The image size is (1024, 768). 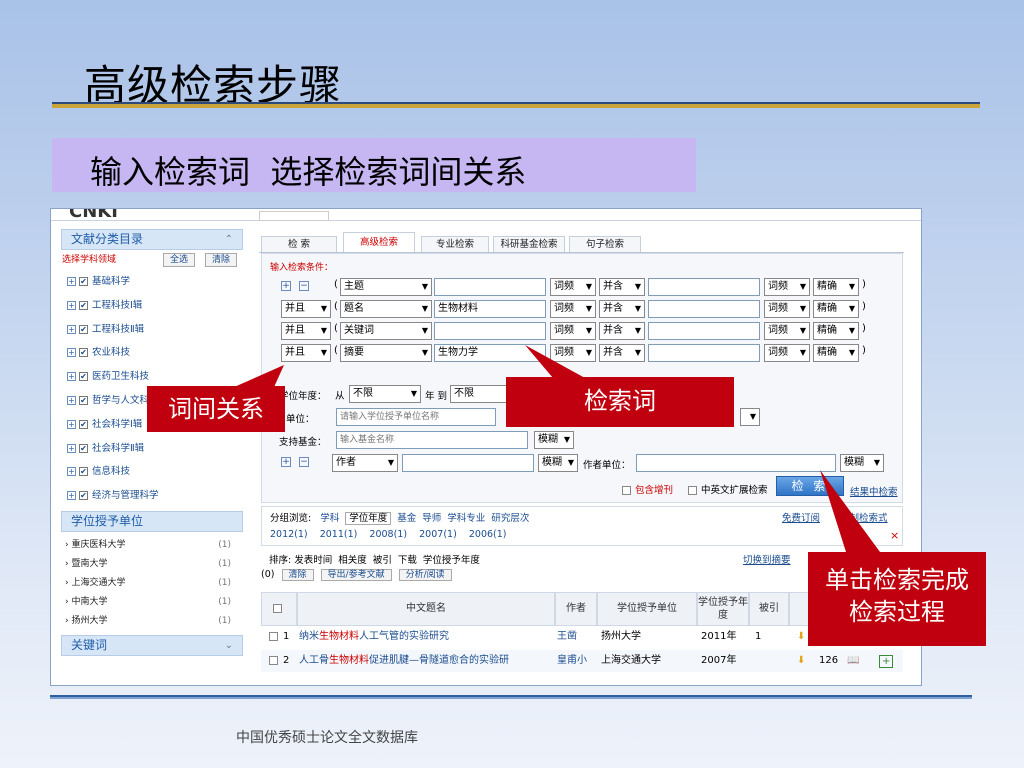 What do you see at coordinates (897, 599) in the screenshot?
I see `complete-callout: 单击检索完成检索过程` at bounding box center [897, 599].